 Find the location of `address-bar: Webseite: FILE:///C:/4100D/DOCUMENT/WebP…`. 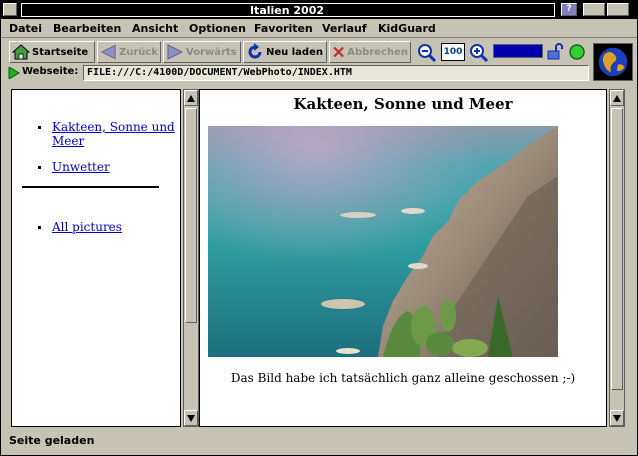

address-bar: Webseite: FILE:///C:/4100D/DOCUMENT/WebP… is located at coordinates (296, 73).